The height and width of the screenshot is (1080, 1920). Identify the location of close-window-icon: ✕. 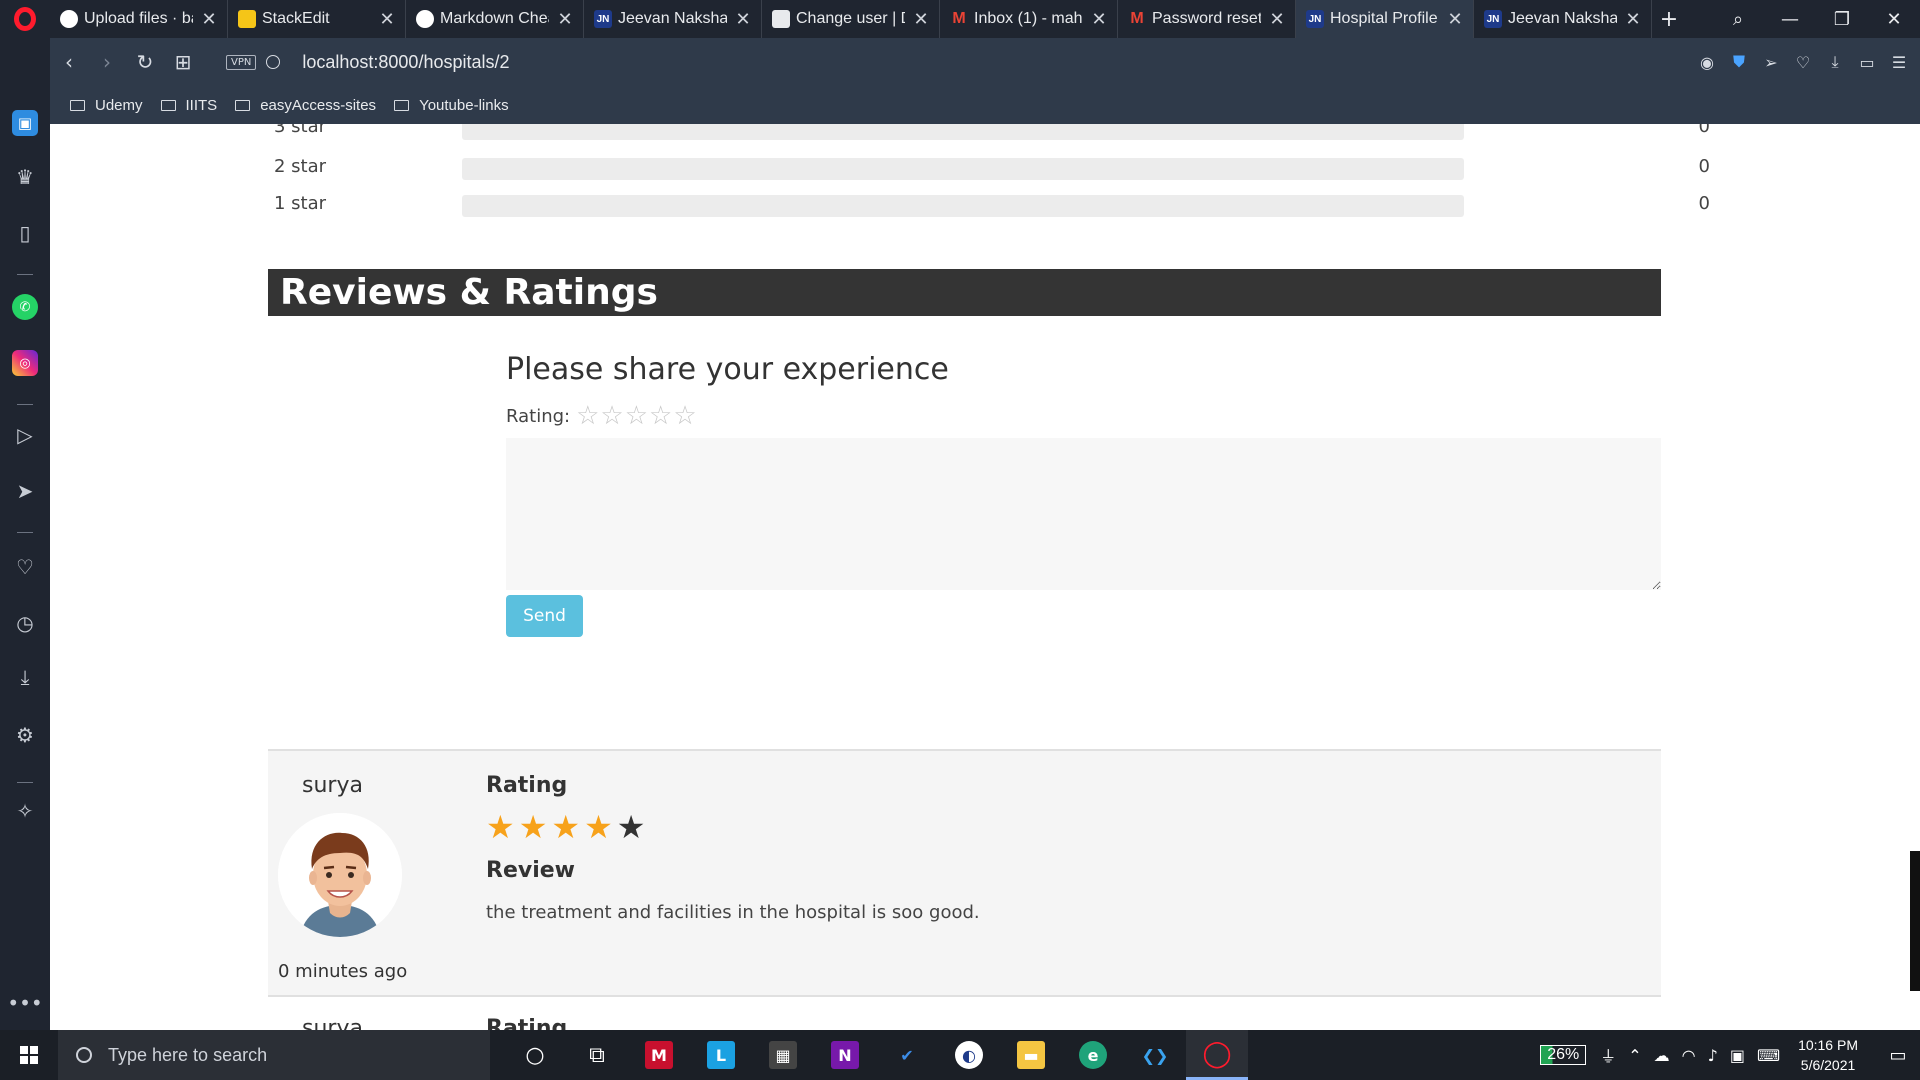
(1894, 19).